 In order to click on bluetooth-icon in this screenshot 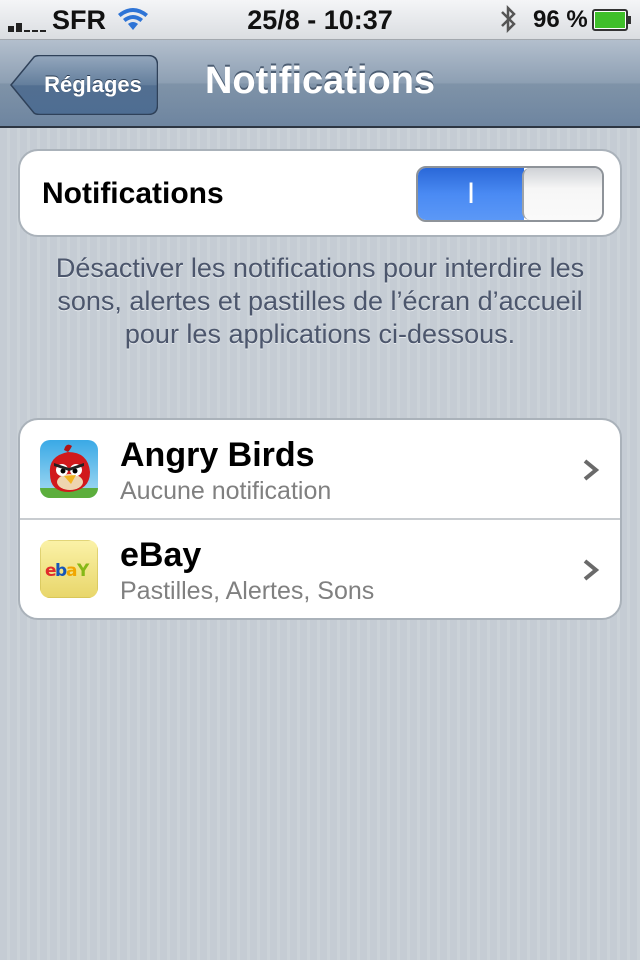, I will do `click(508, 19)`.